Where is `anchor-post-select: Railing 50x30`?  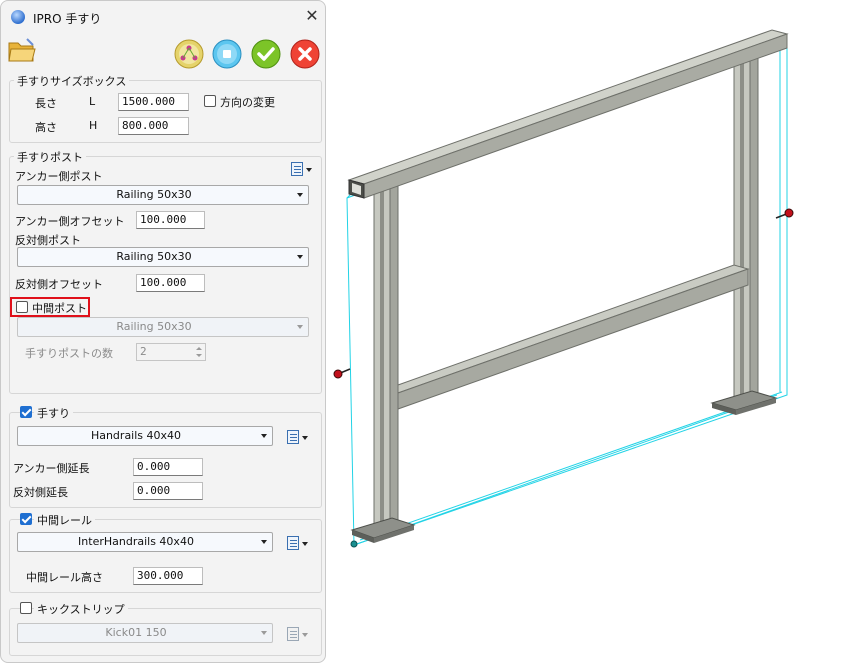 anchor-post-select: Railing 50x30 is located at coordinates (163, 195).